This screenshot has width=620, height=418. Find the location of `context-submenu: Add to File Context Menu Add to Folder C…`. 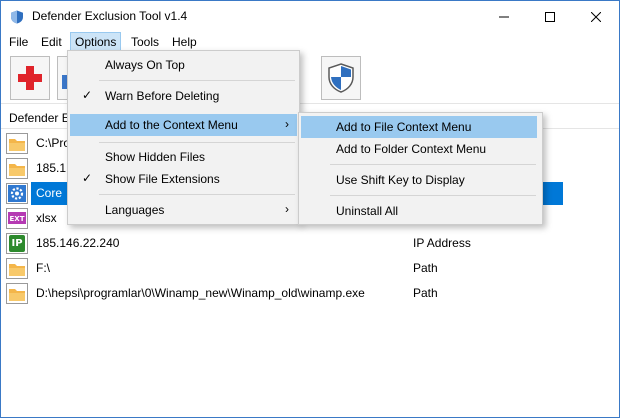

context-submenu: Add to File Context Menu Add to Folder C… is located at coordinates (420, 168).